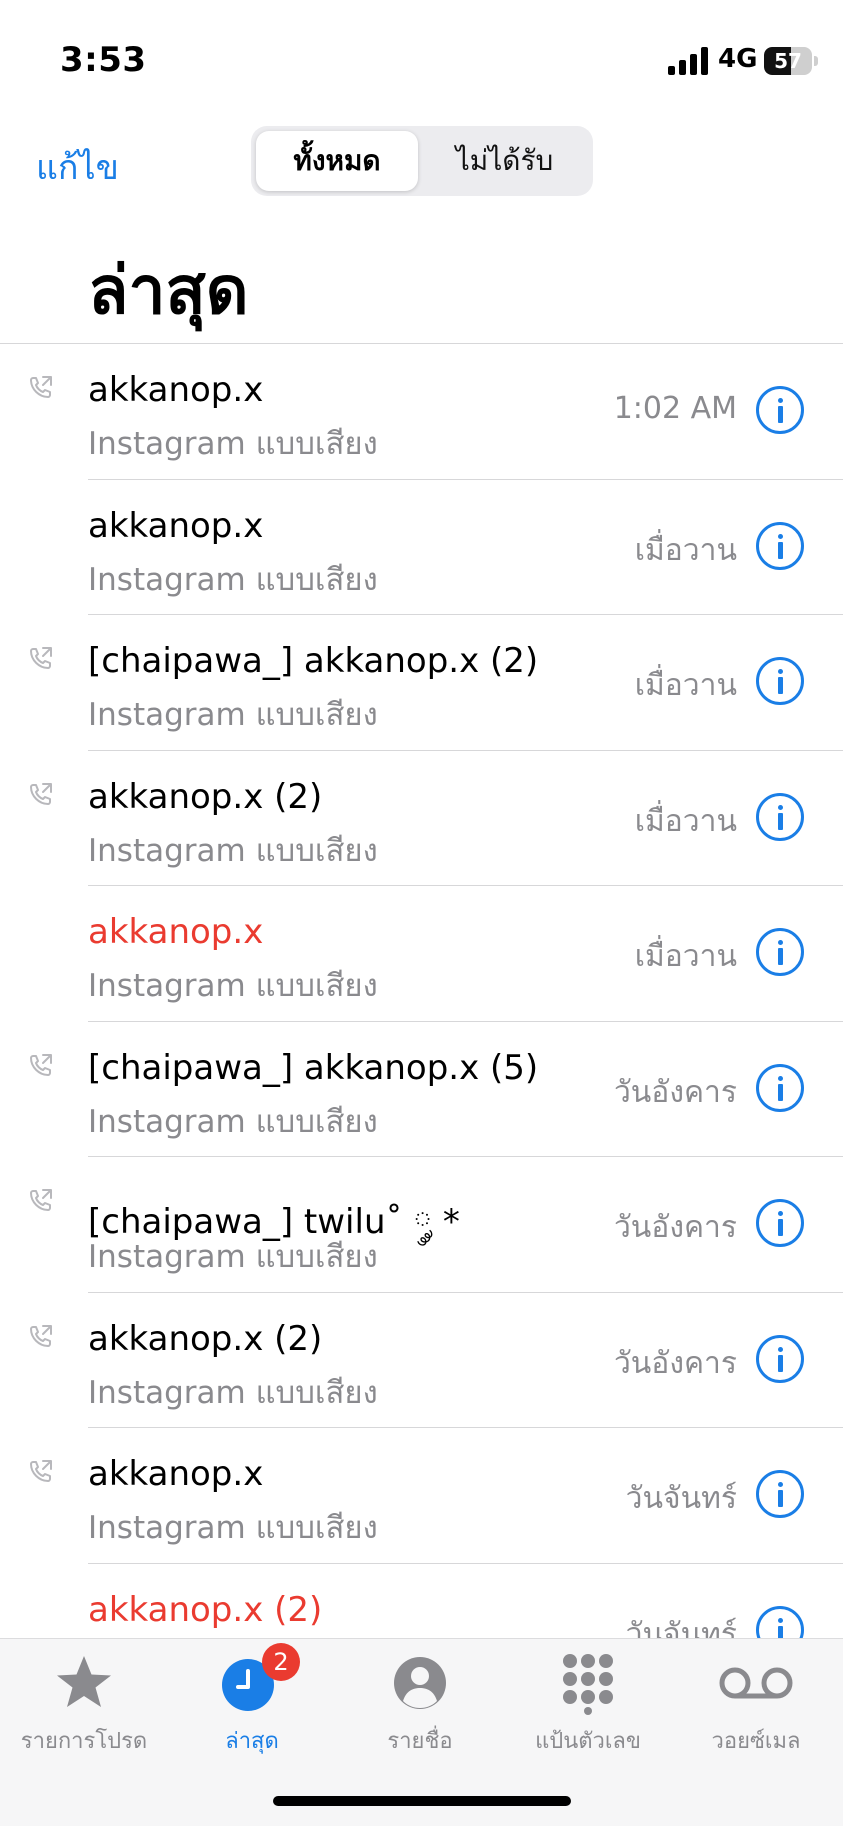  I want to click on call-row: akkanop.x (2) วันจันทร์, so click(421, 1602).